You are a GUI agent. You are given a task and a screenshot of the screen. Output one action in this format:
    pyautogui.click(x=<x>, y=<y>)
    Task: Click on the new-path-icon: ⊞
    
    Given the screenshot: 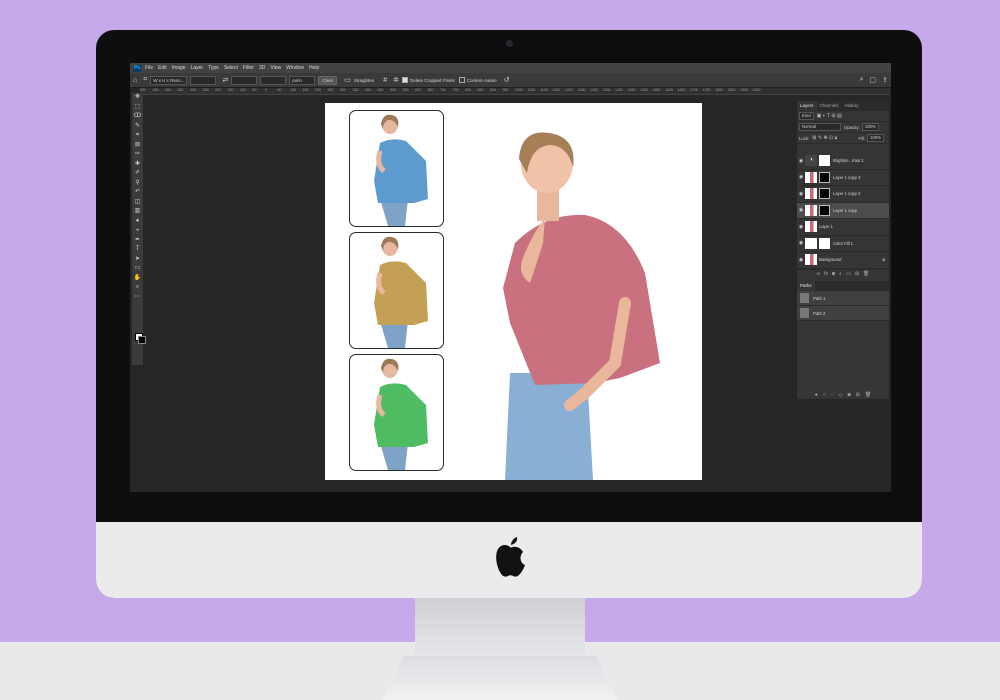 What is the action you would take?
    pyautogui.click(x=858, y=395)
    